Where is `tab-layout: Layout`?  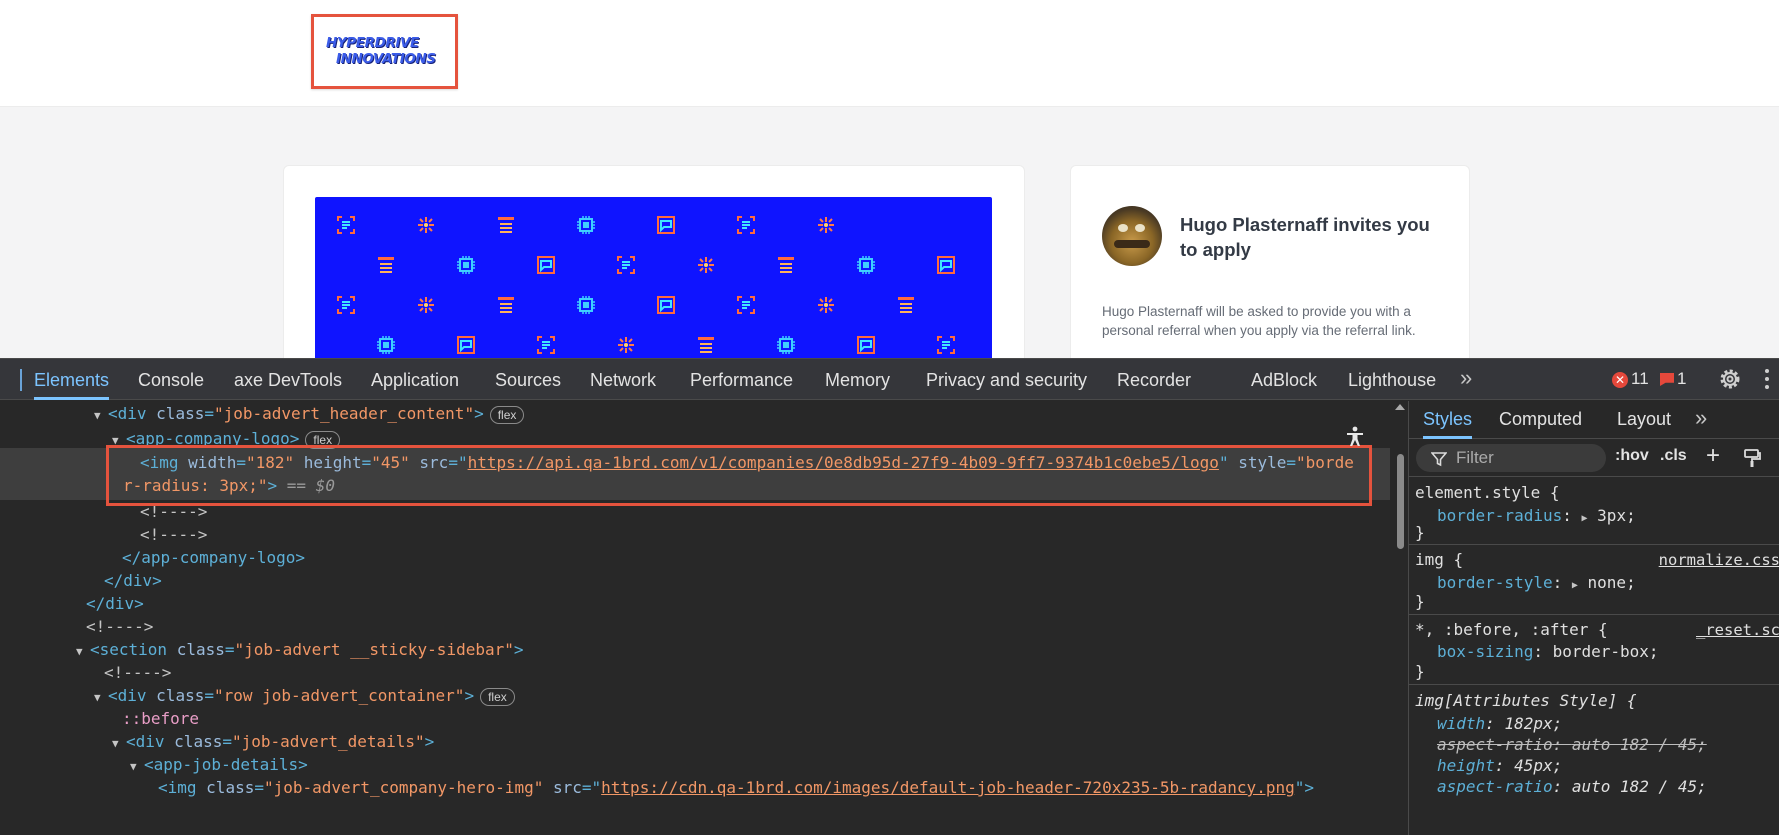
tab-layout: Layout is located at coordinates (1644, 420).